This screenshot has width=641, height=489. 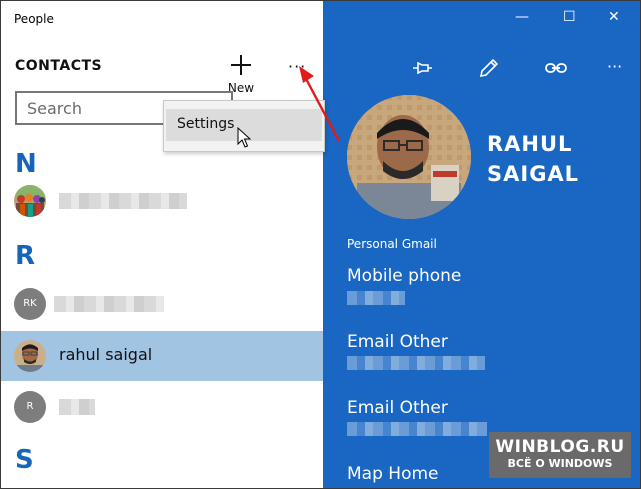 What do you see at coordinates (24, 460) in the screenshot?
I see `group-letter-s: S` at bounding box center [24, 460].